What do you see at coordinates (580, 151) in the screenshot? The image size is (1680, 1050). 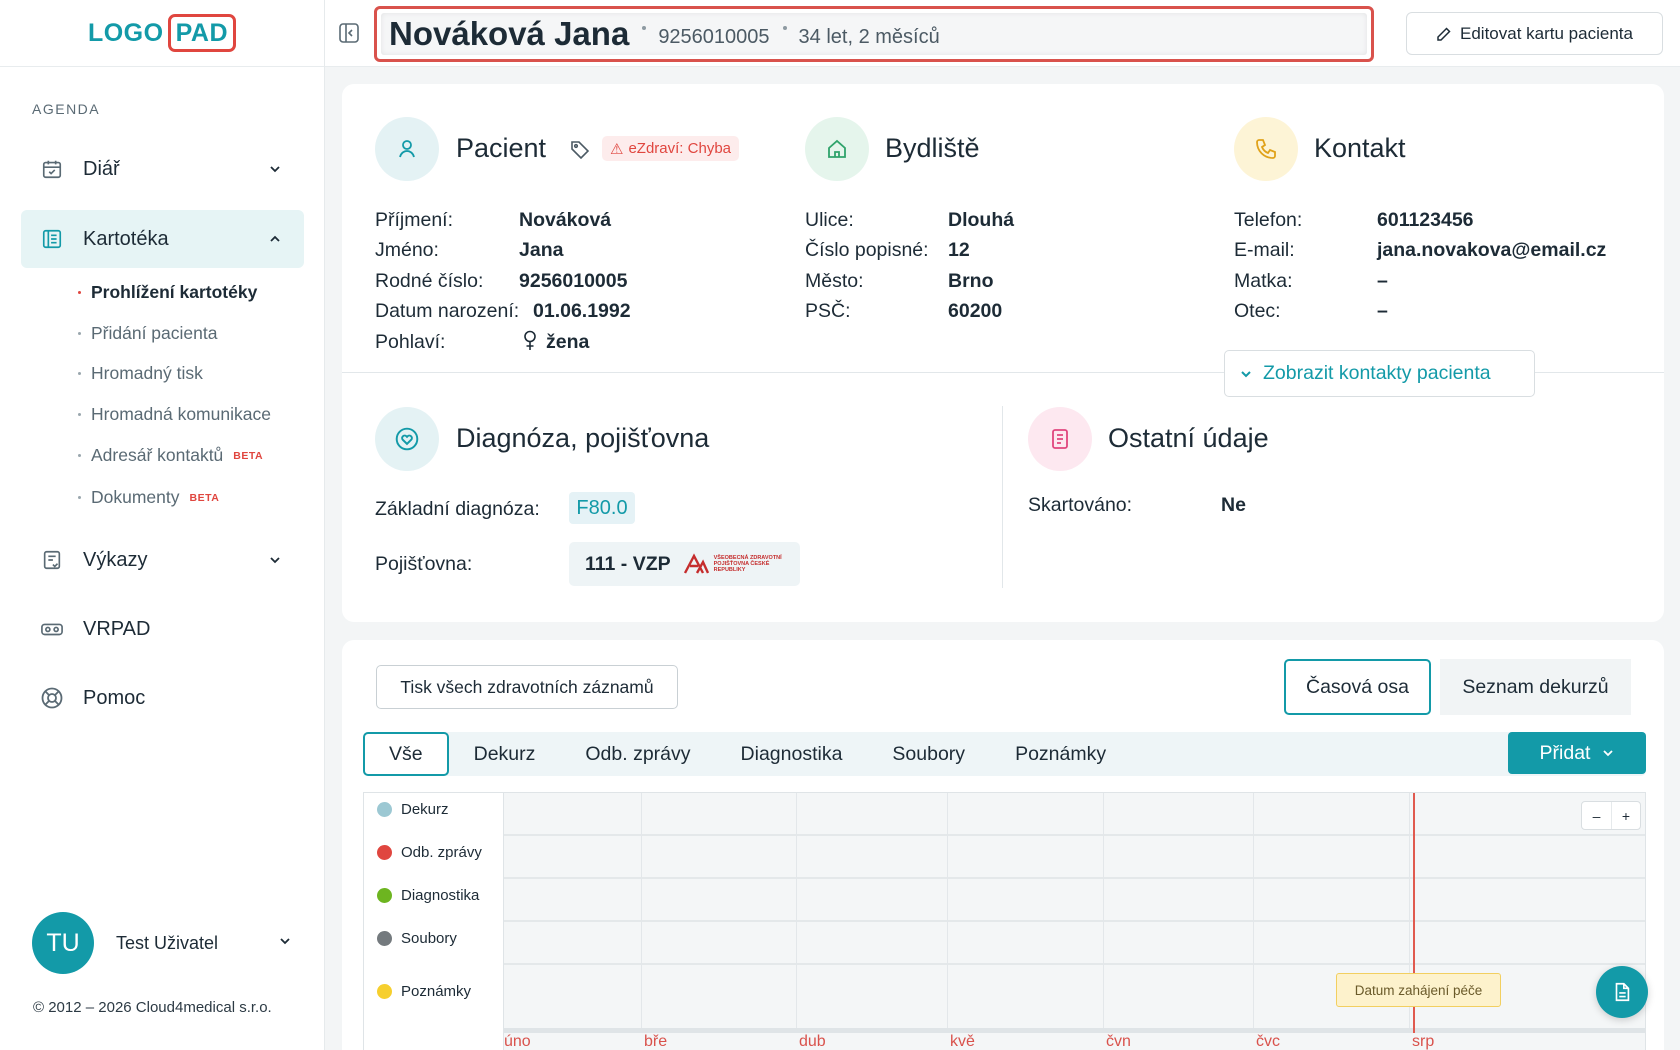 I see `tag-icon` at bounding box center [580, 151].